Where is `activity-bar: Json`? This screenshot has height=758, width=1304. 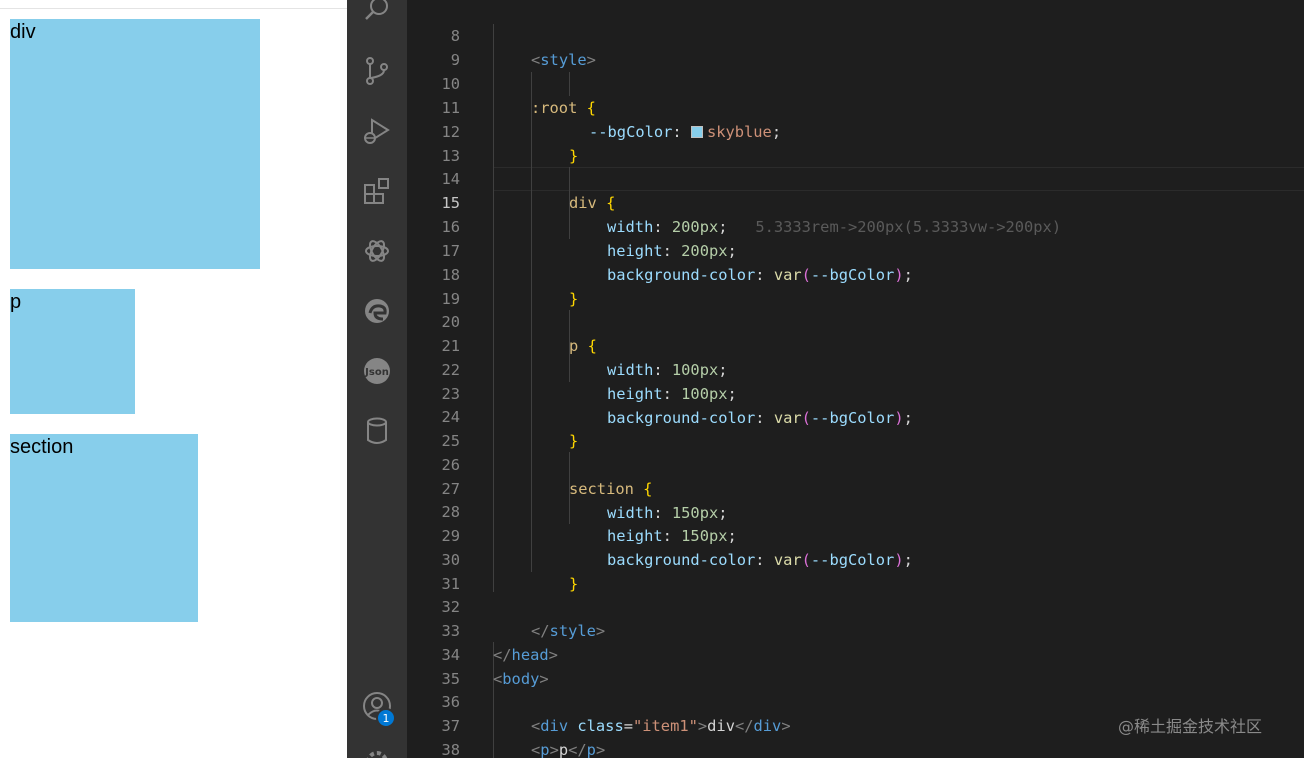 activity-bar: Json is located at coordinates (377, 379).